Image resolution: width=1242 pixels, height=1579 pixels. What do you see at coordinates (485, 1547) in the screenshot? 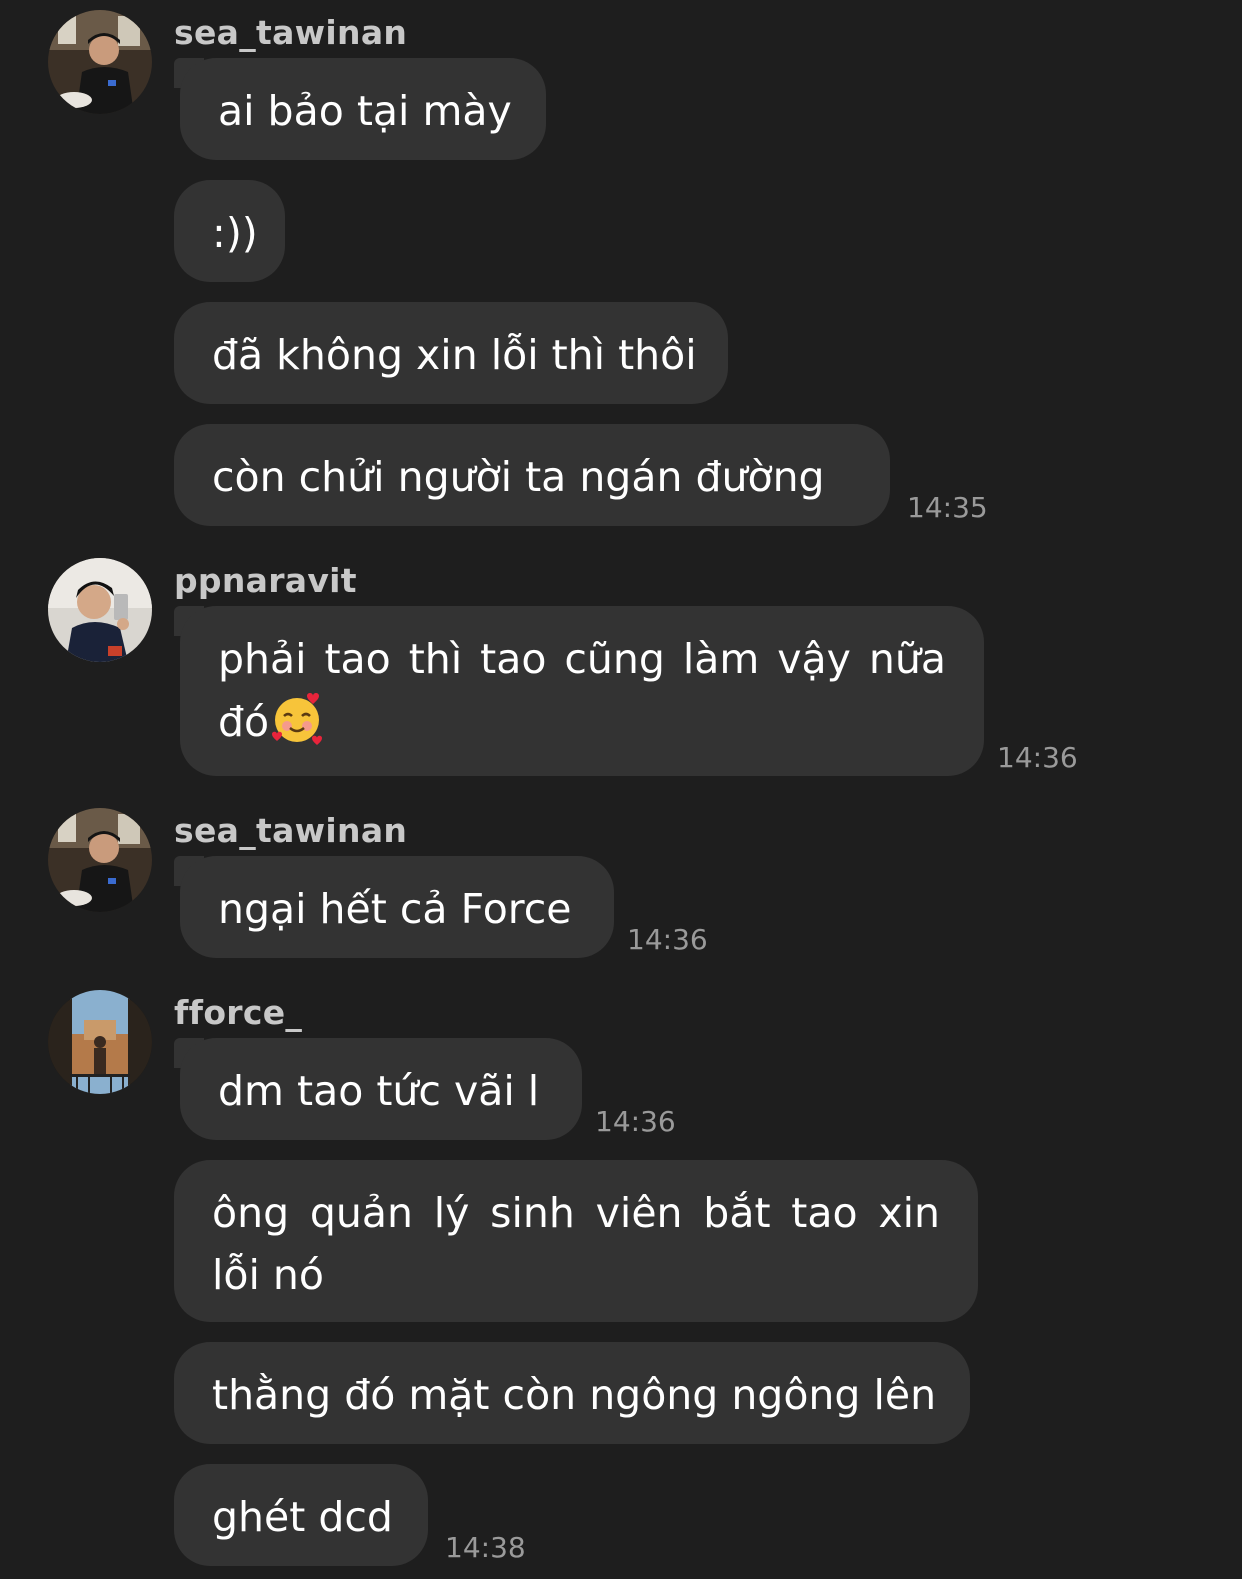
I see `message-timestamp: 14:38` at bounding box center [485, 1547].